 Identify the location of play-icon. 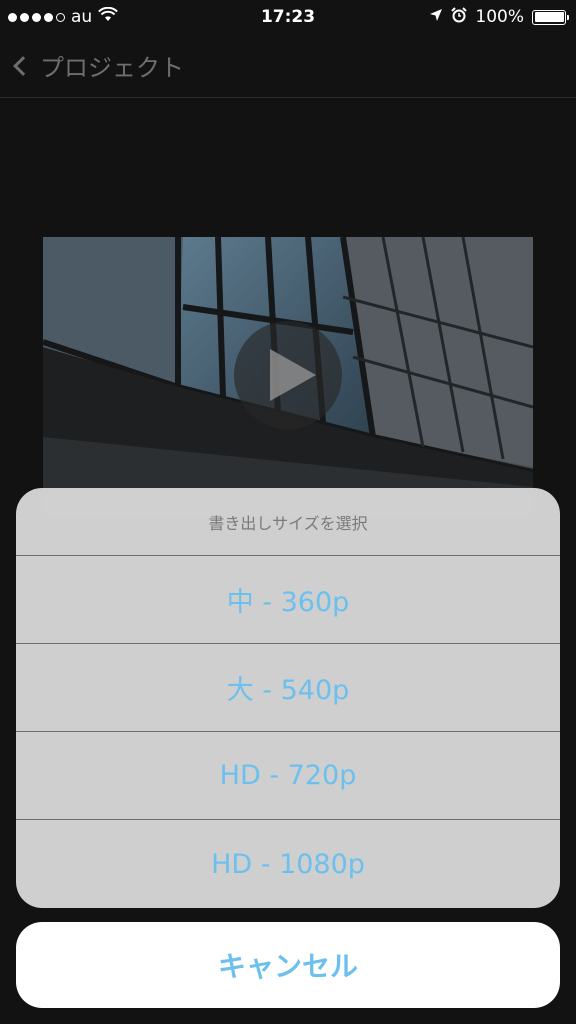
(293, 375).